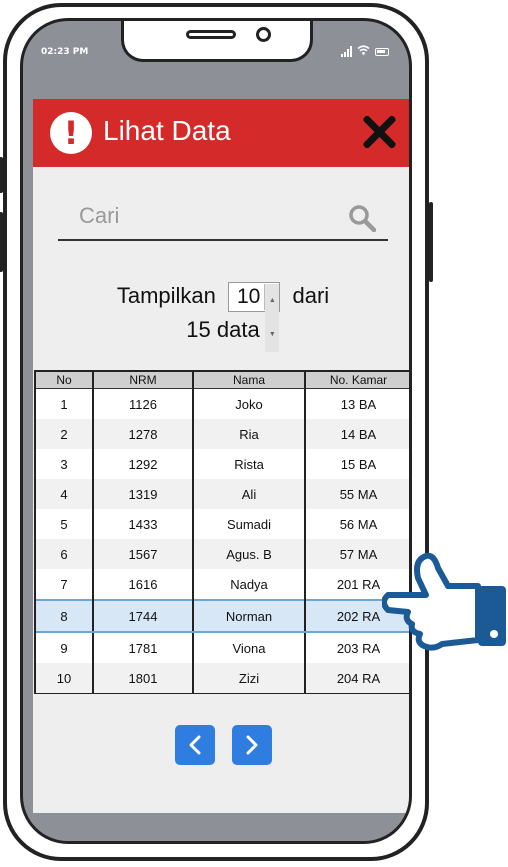 The image size is (508, 867). Describe the element at coordinates (167, 130) in the screenshot. I see `page-title: Lihat Data` at that location.